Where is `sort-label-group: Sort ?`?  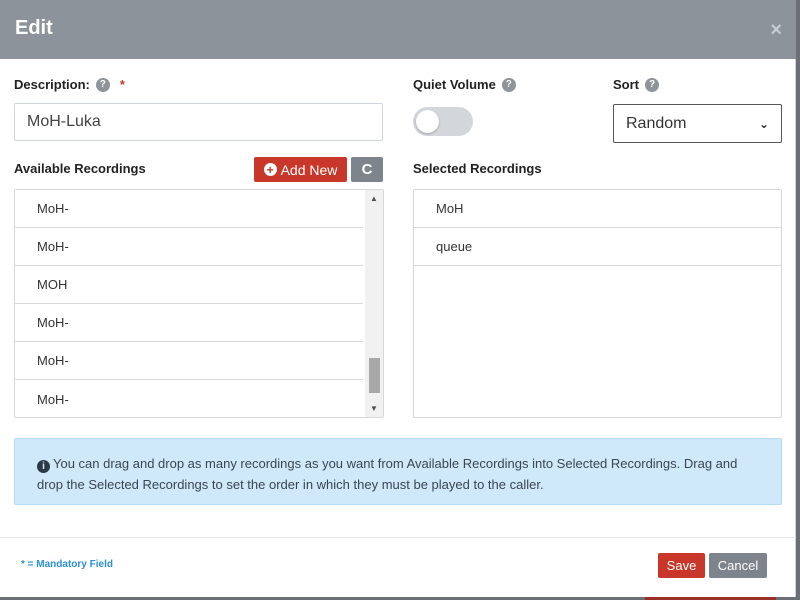
sort-label-group: Sort ? is located at coordinates (636, 84).